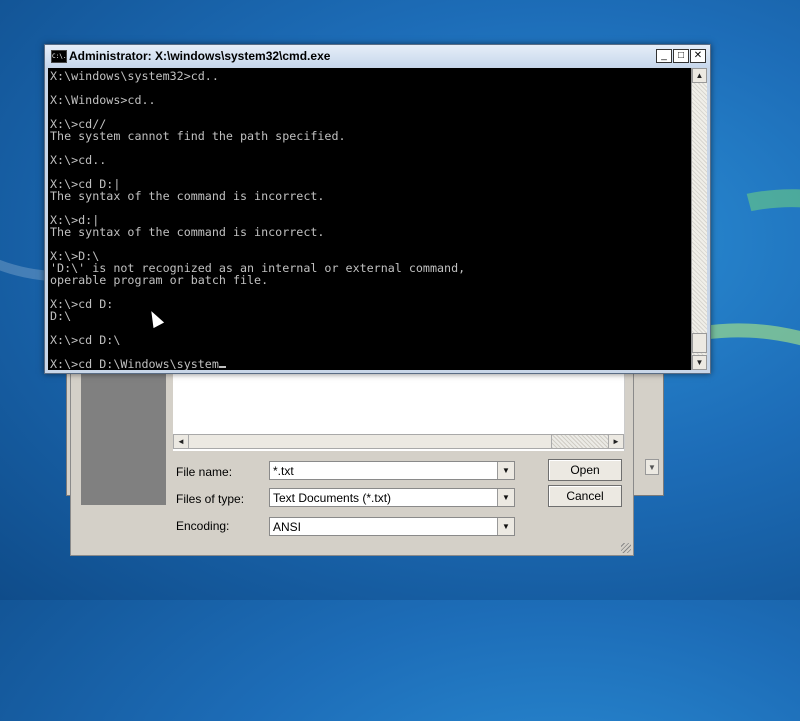 This screenshot has height=721, width=800. I want to click on console-input-line: X:\>cd D:\Windows\system, so click(134, 363).